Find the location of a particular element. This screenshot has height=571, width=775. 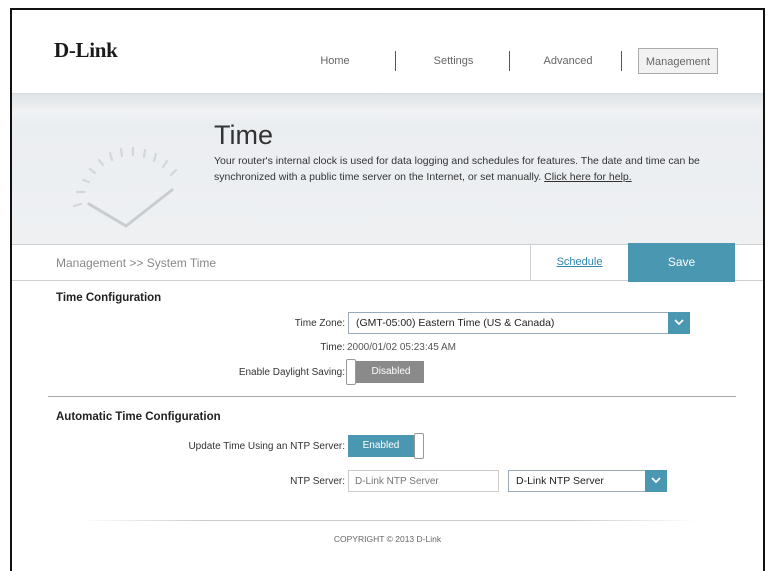

section-divider is located at coordinates (392, 396).